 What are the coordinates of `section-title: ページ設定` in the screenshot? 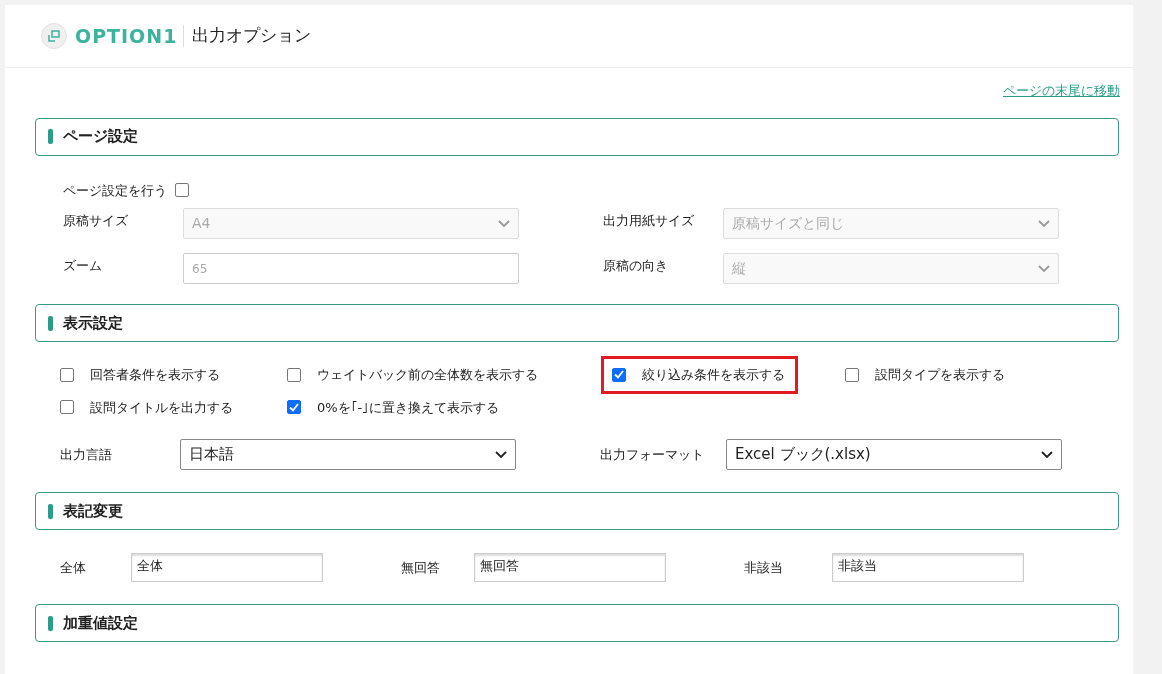 It's located at (100, 137).